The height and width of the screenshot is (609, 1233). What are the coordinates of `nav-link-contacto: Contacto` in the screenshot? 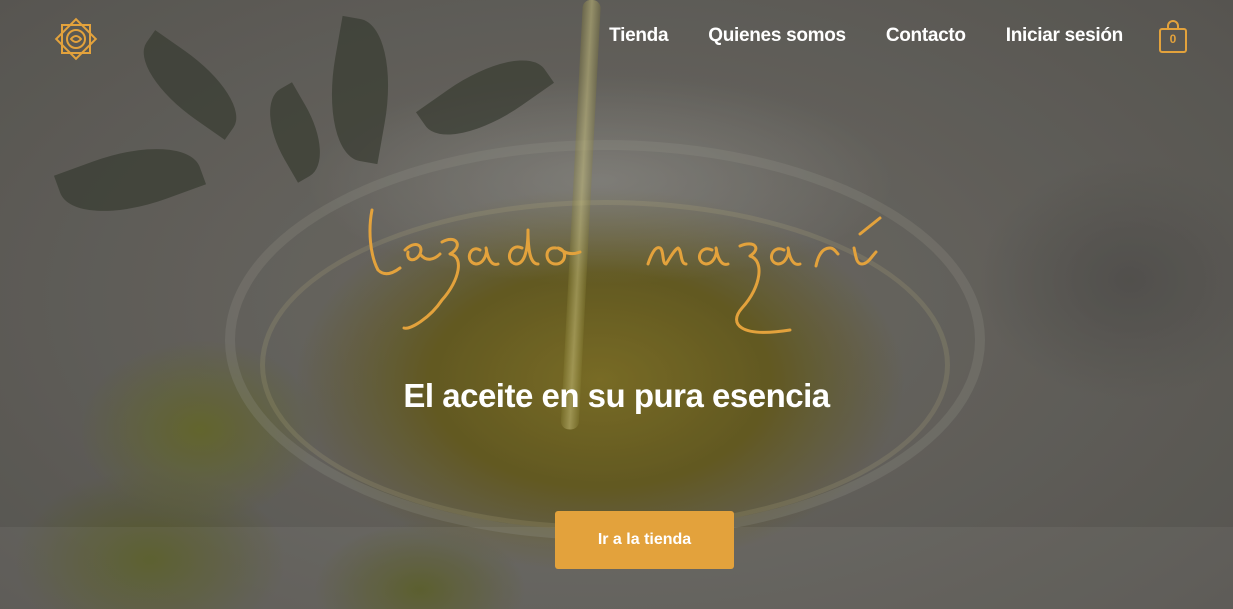 It's located at (926, 36).